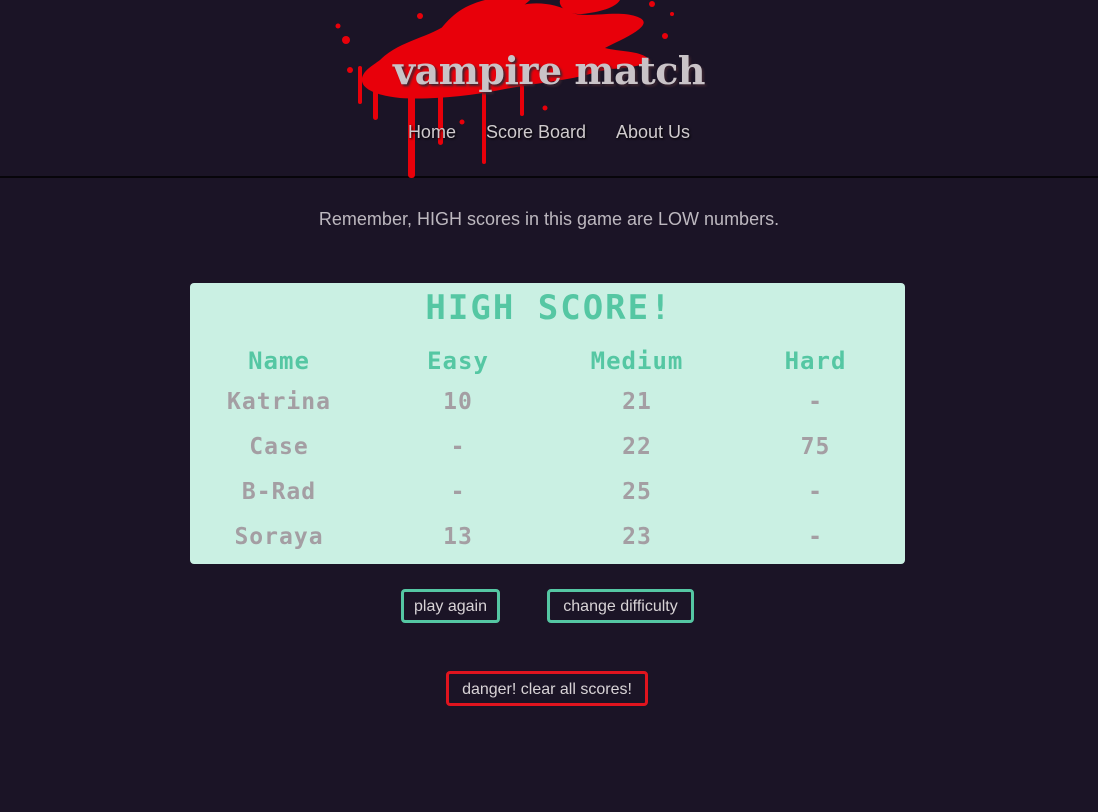  What do you see at coordinates (637, 361) in the screenshot?
I see `column-header-medium: Medium` at bounding box center [637, 361].